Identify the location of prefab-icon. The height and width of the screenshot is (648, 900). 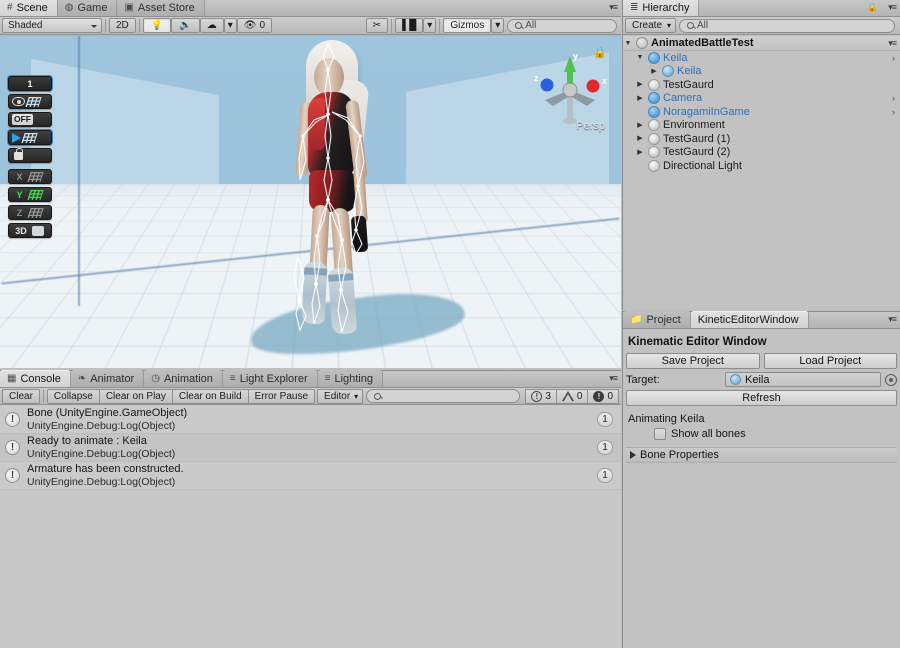
(654, 98).